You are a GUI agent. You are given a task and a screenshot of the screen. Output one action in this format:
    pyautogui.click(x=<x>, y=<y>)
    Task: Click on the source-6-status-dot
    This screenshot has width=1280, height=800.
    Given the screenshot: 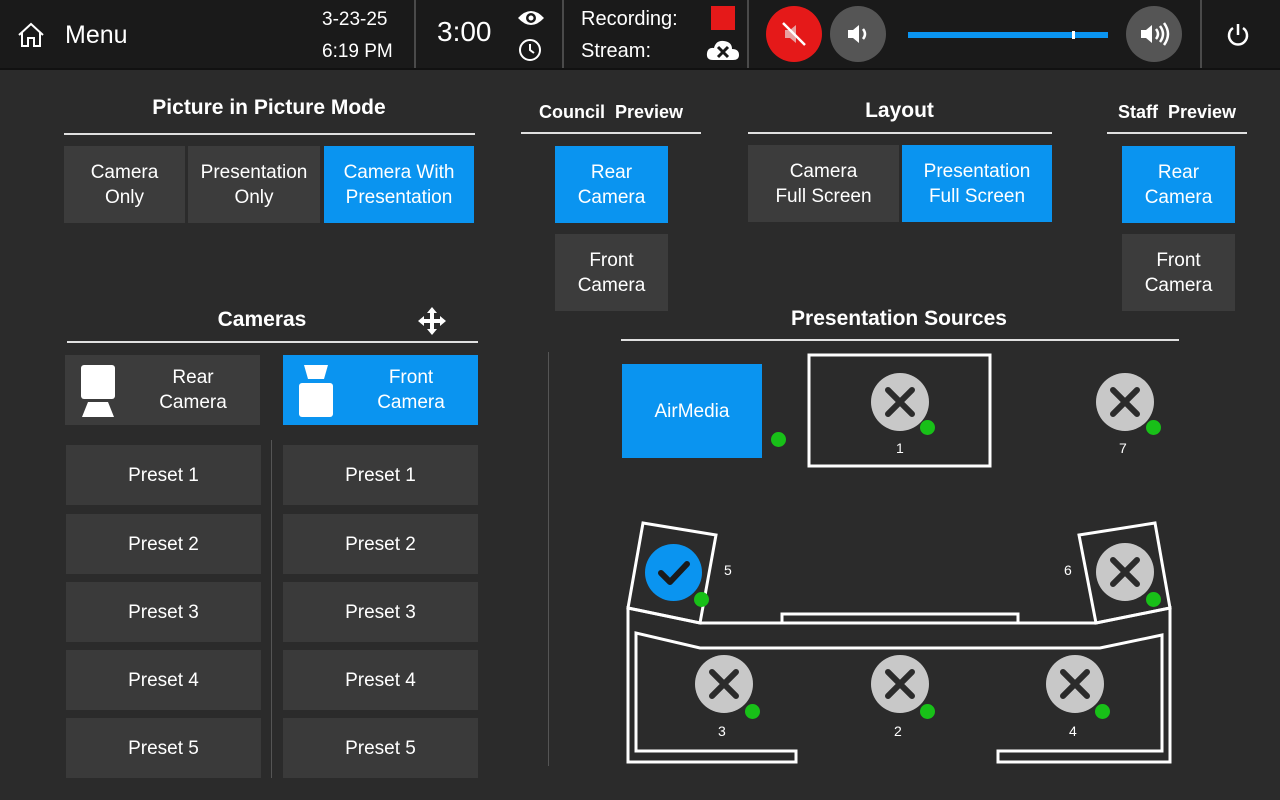 What is the action you would take?
    pyautogui.click(x=1153, y=599)
    